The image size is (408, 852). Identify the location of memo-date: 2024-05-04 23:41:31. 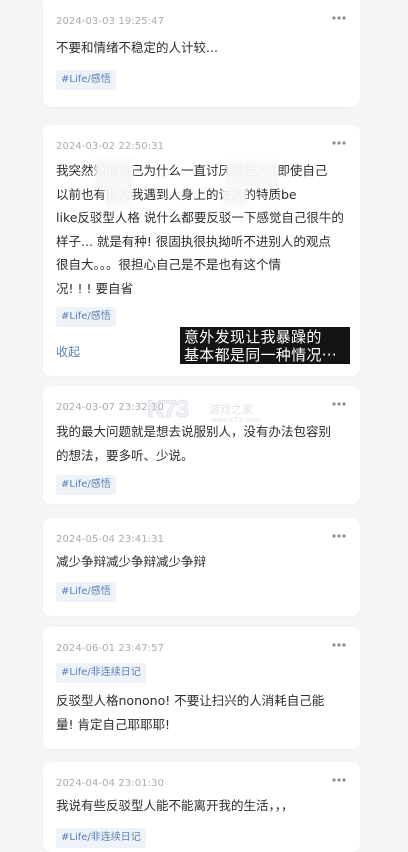
(110, 539).